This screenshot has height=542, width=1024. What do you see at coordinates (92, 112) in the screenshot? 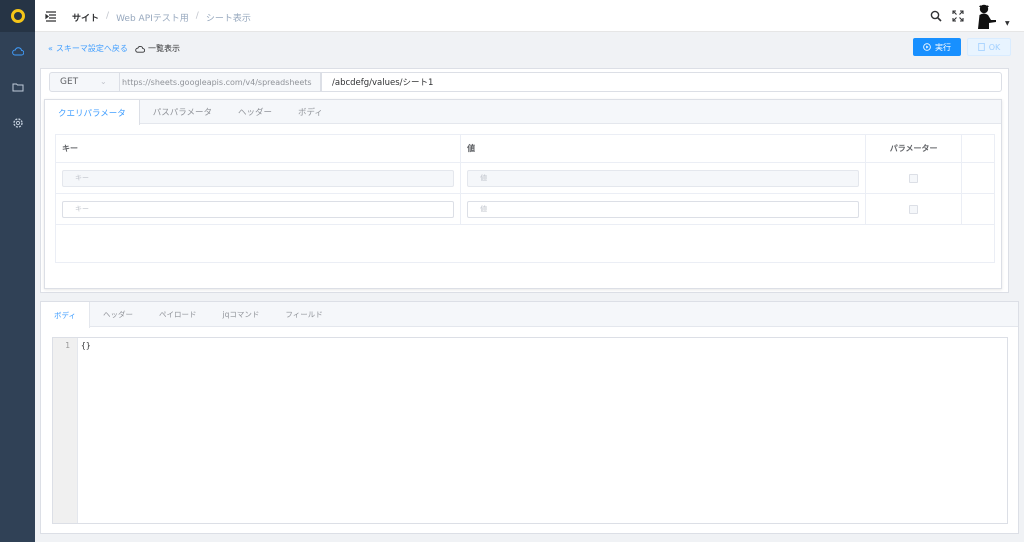
I see `tab-query-params: クエリパラメータ` at bounding box center [92, 112].